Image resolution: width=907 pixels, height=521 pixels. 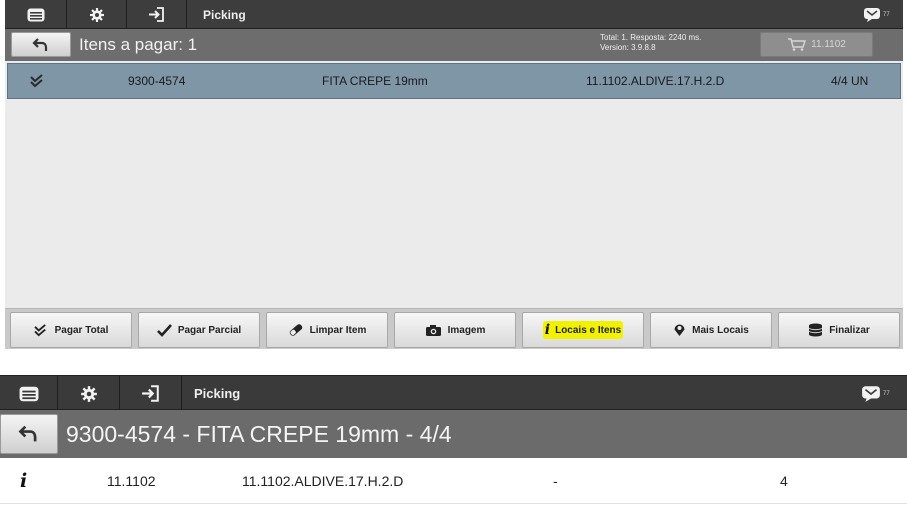 What do you see at coordinates (816, 330) in the screenshot?
I see `database-icon` at bounding box center [816, 330].